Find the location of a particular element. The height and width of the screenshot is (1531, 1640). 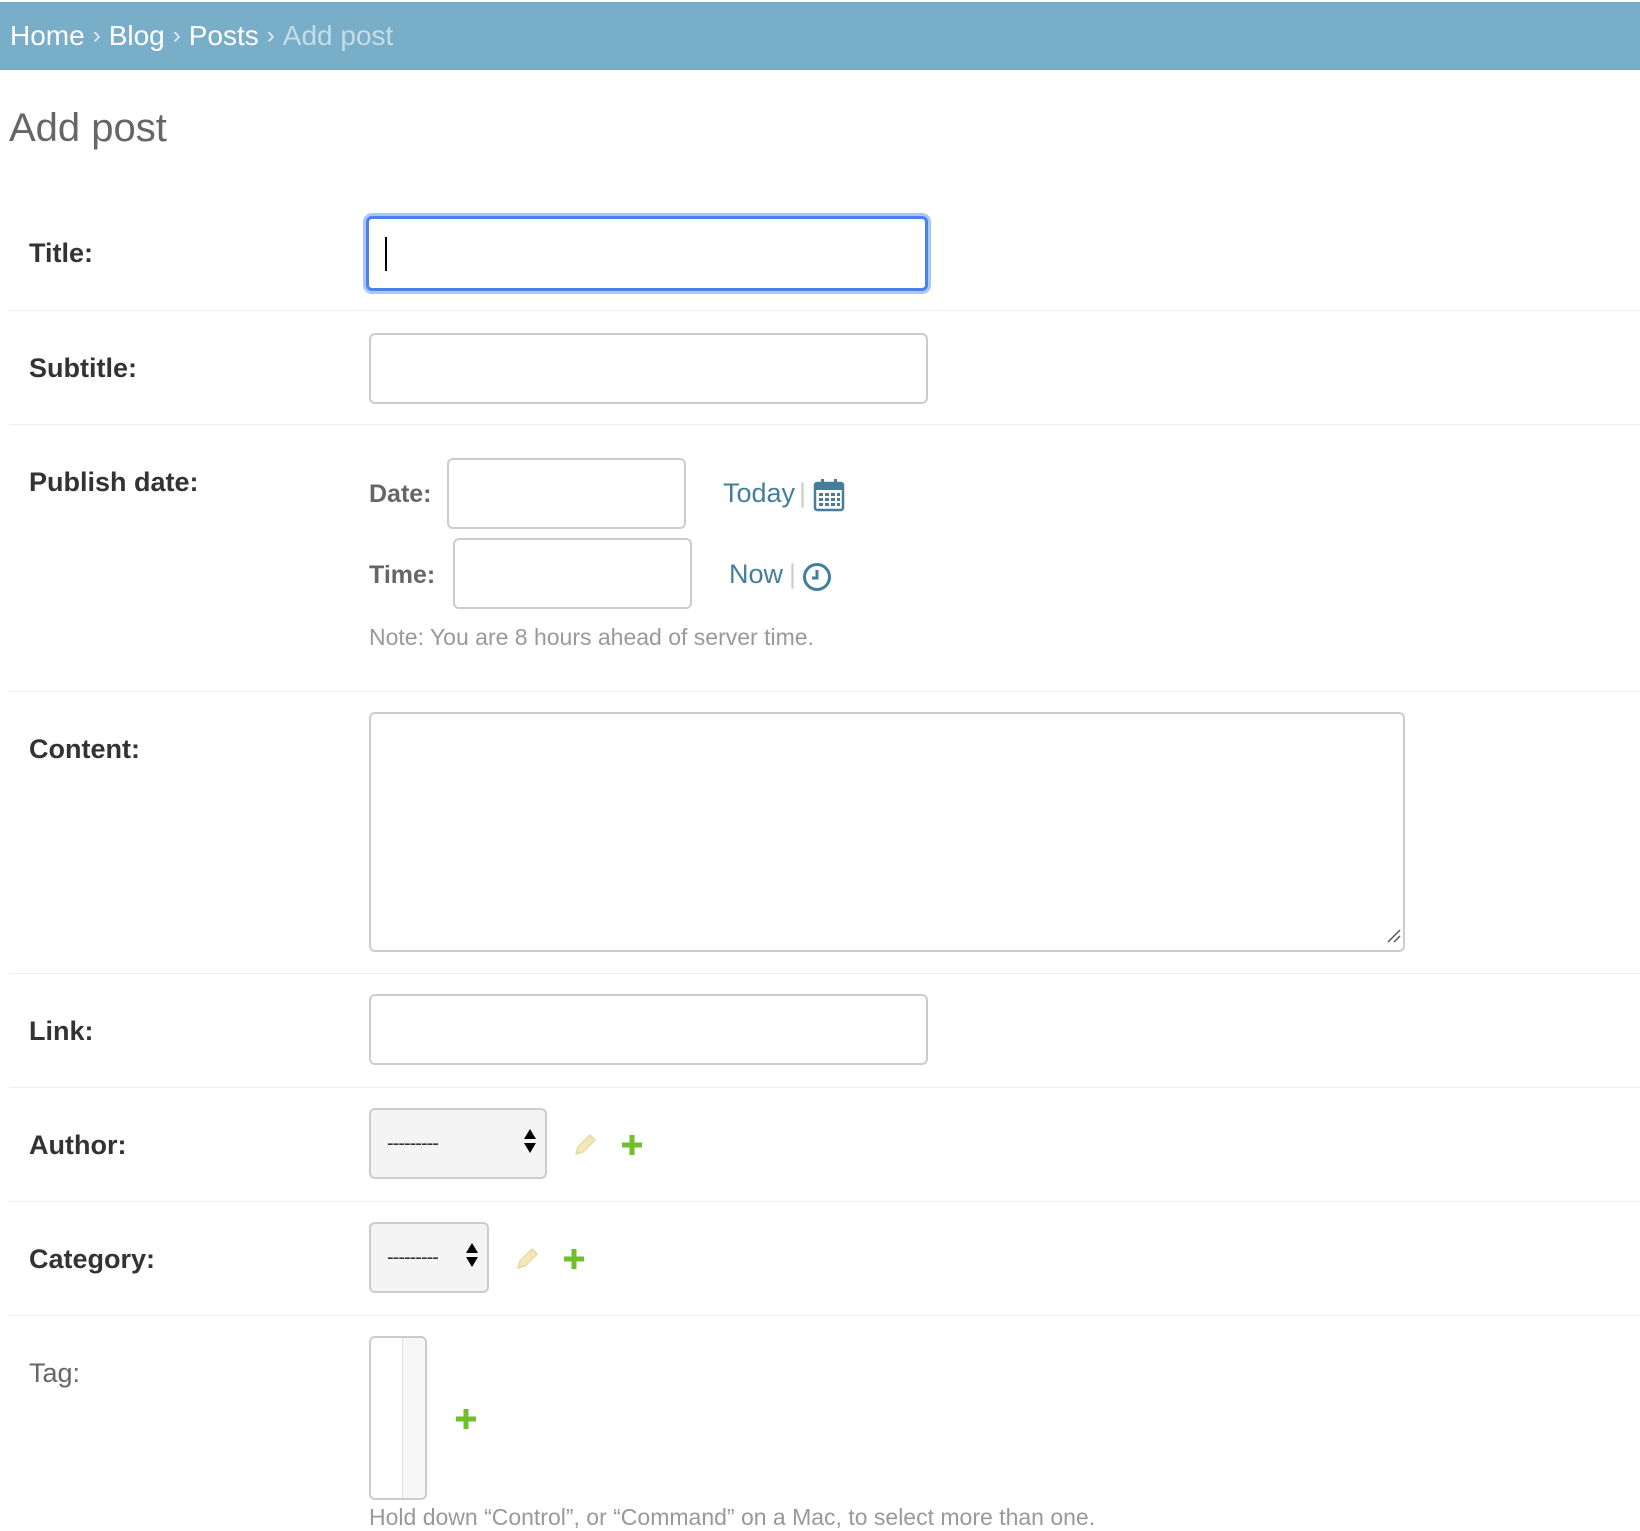

calendar-icon is located at coordinates (829, 497).